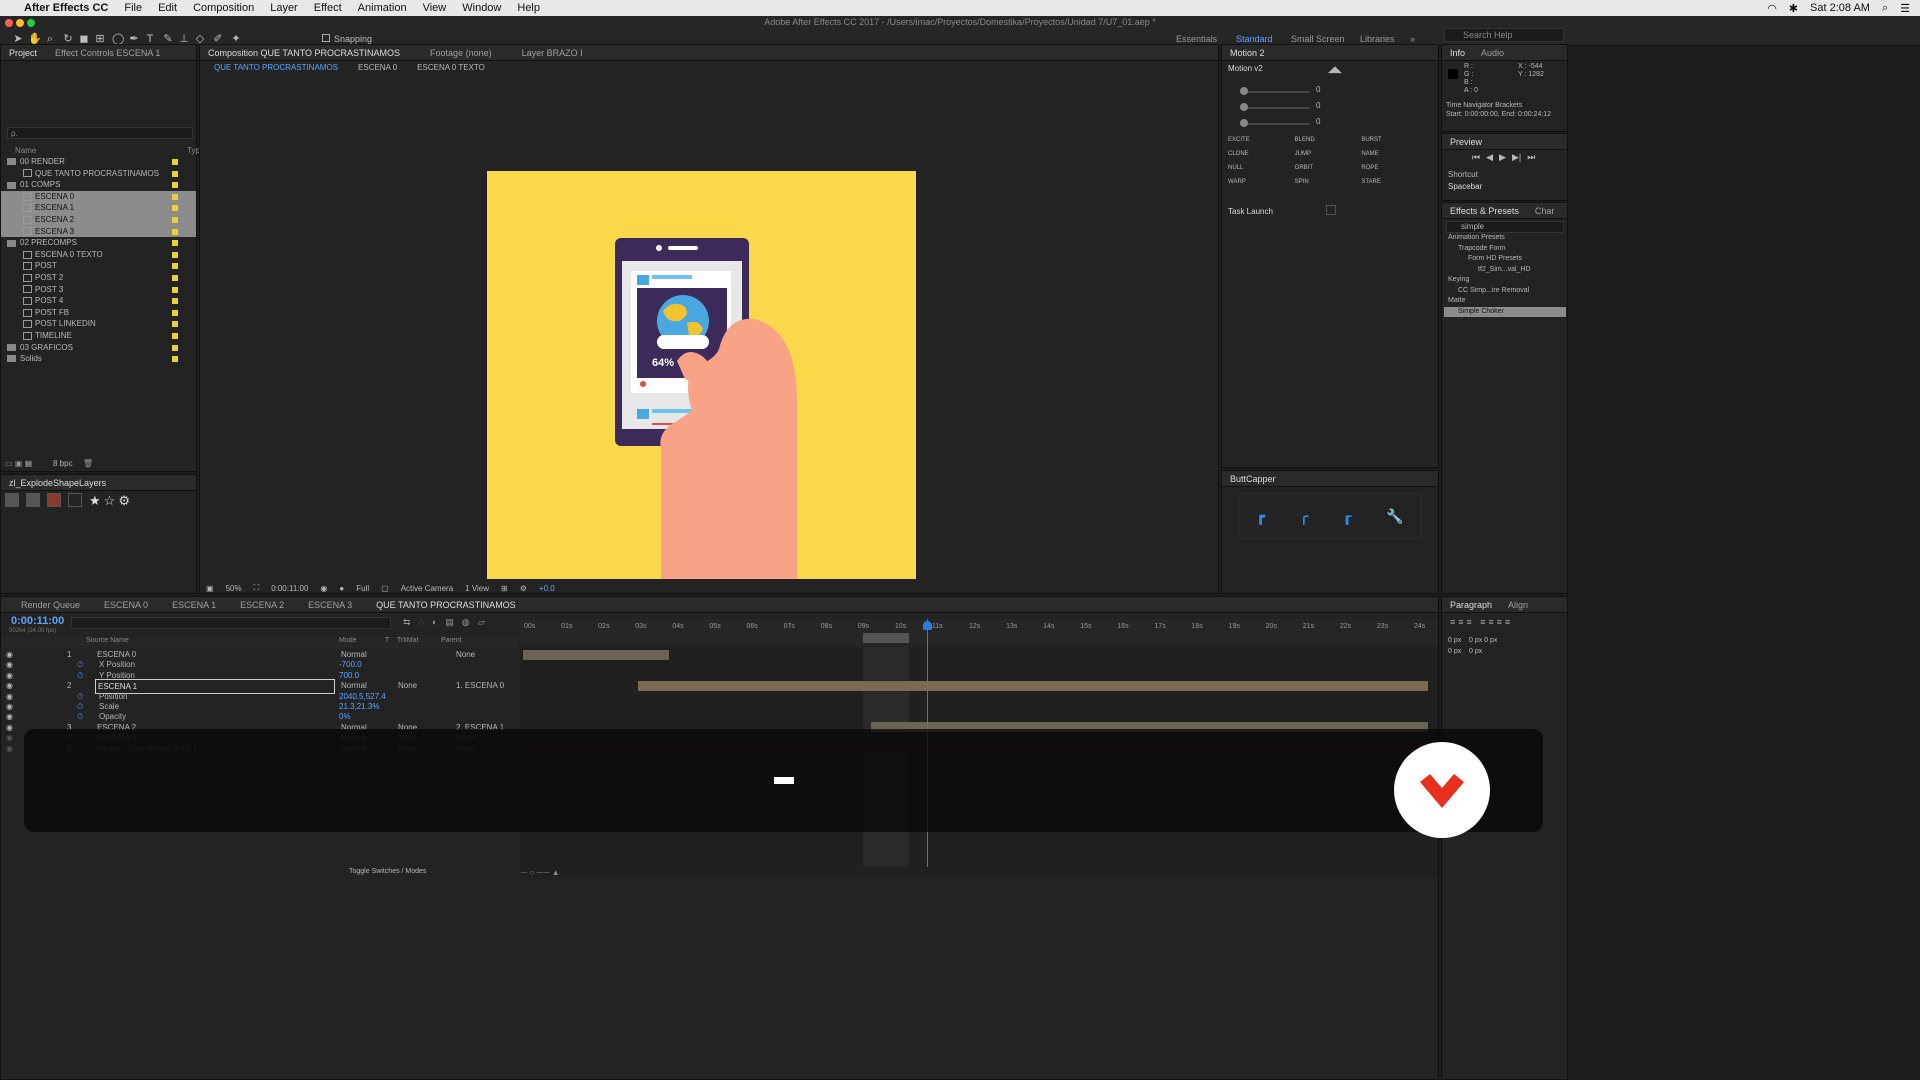 This screenshot has width=1920, height=1080. I want to click on motion-preset-select: Motion v2, so click(1268, 70).